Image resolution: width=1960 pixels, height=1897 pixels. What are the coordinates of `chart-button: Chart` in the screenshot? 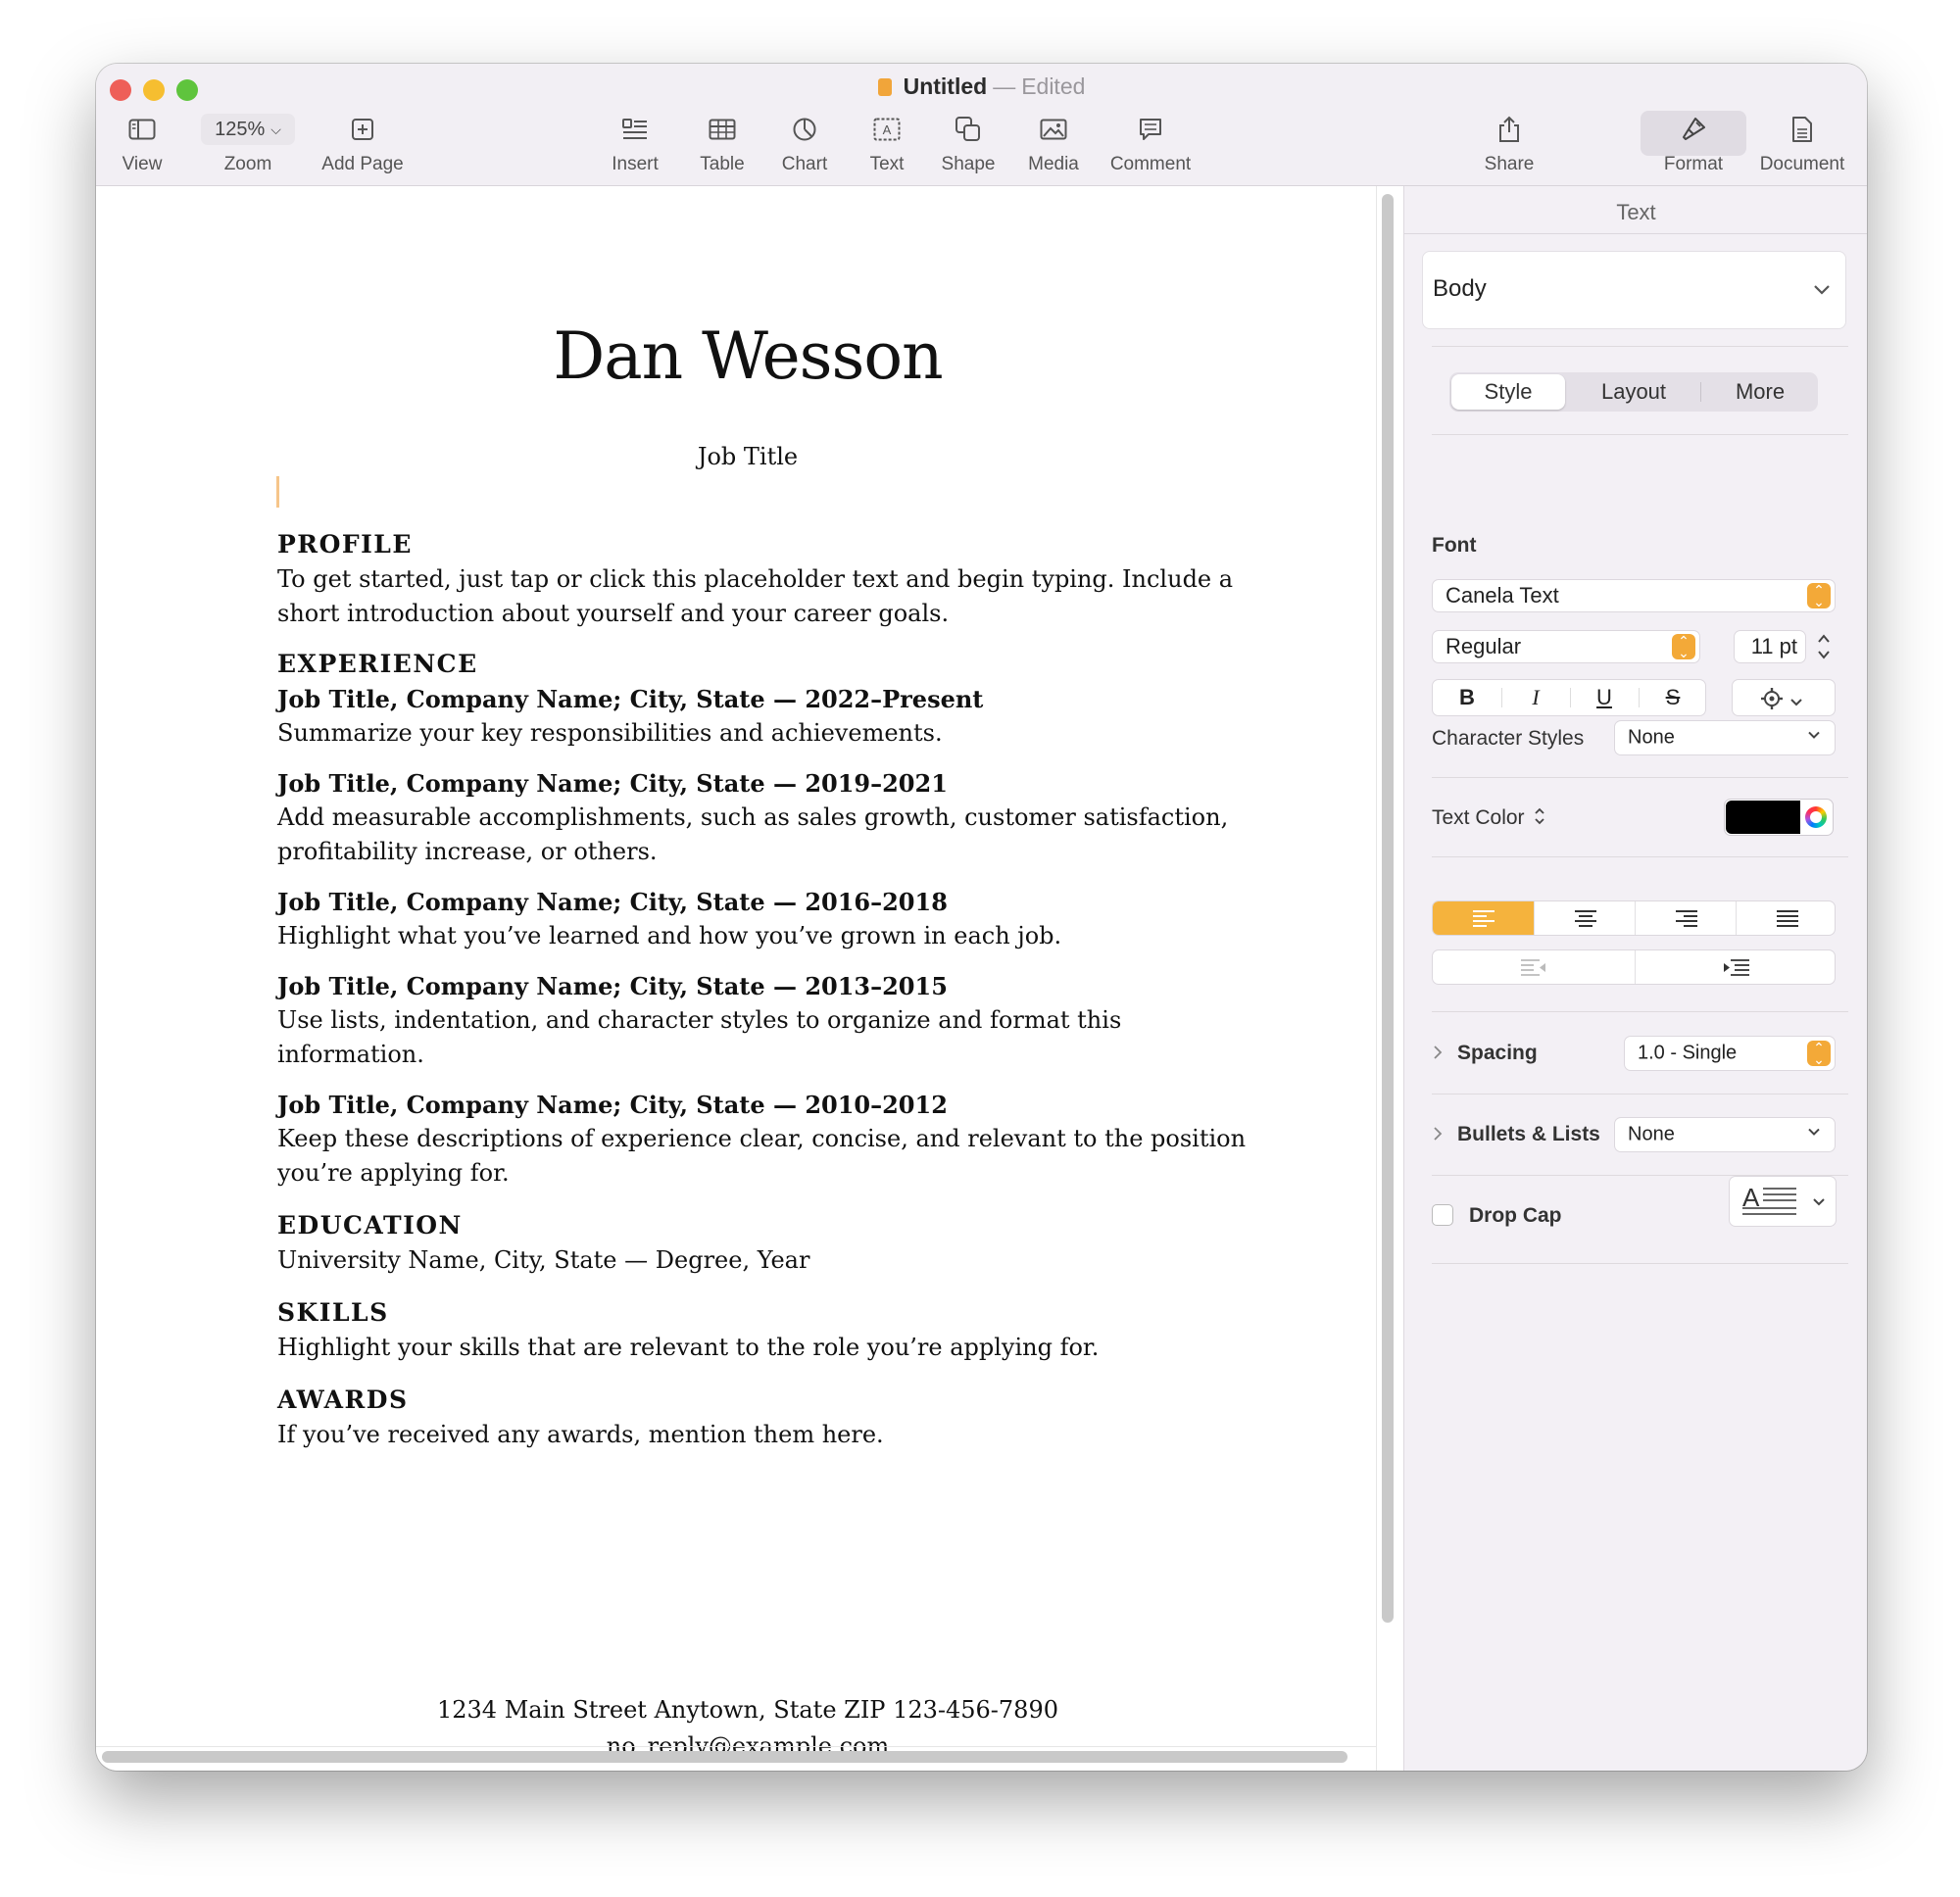 It's located at (804, 145).